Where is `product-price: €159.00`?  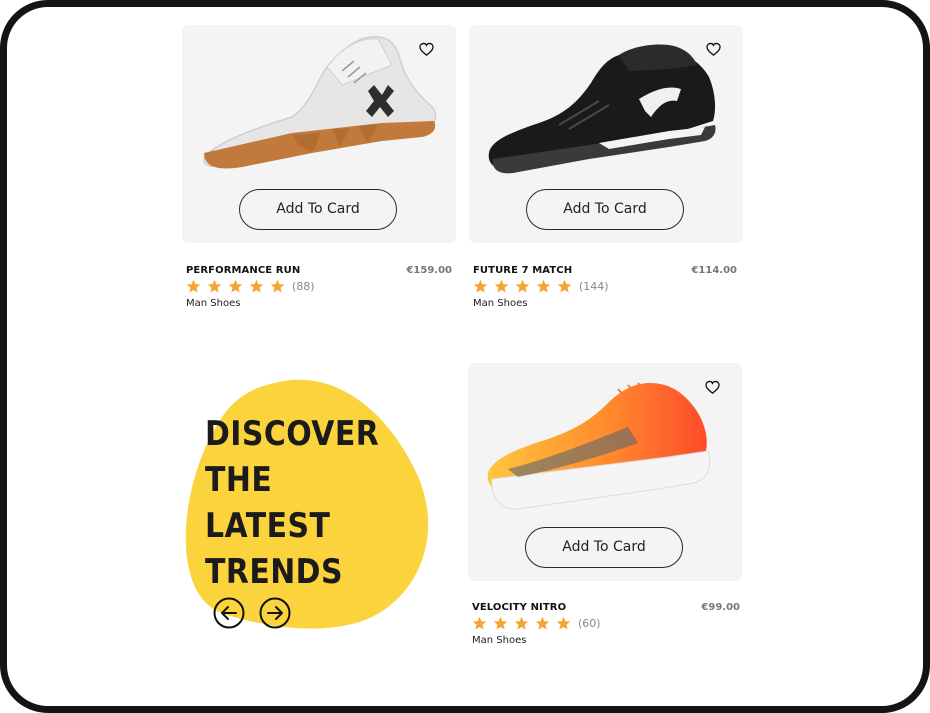
product-price: €159.00 is located at coordinates (429, 270).